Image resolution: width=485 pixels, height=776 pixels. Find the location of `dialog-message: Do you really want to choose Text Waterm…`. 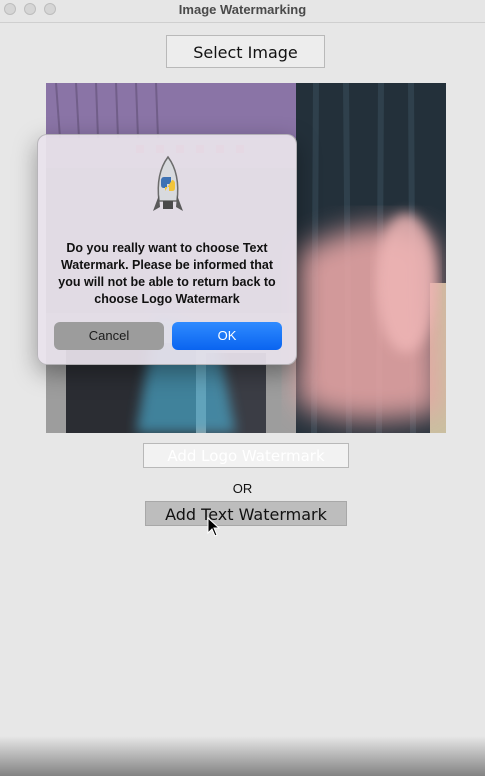

dialog-message: Do you really want to choose Text Waterm… is located at coordinates (167, 273).